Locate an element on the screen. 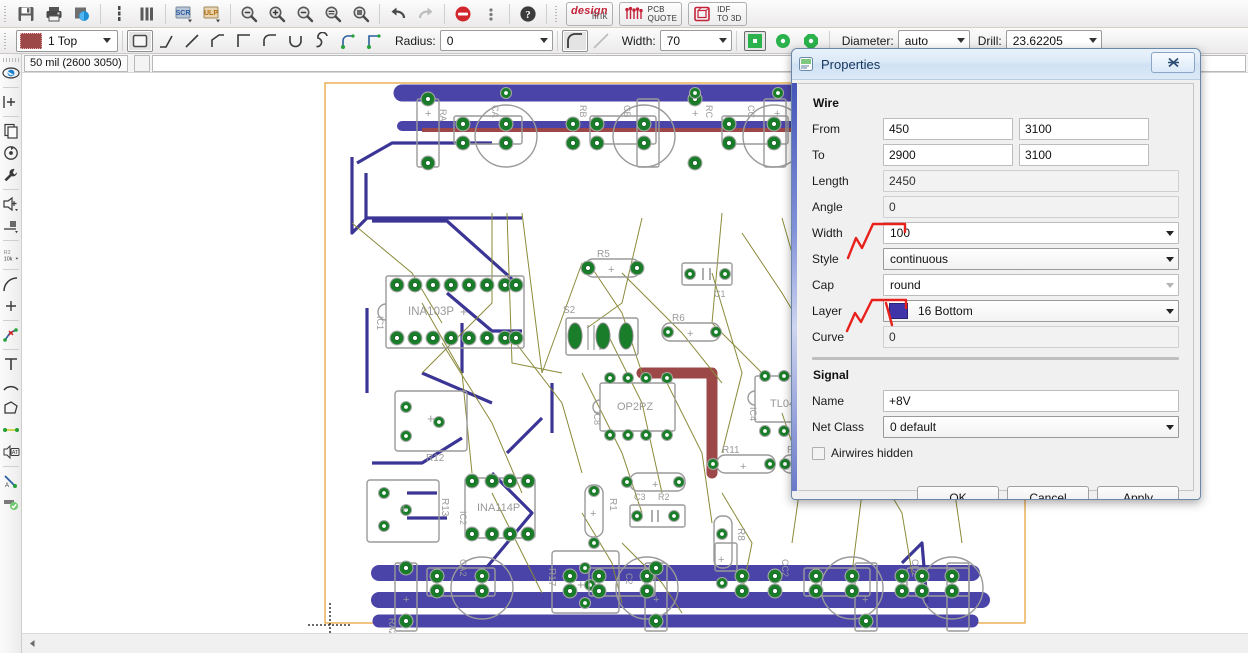 The image size is (1248, 653). airwires-hidden-row: Airwires hidden is located at coordinates (995, 453).